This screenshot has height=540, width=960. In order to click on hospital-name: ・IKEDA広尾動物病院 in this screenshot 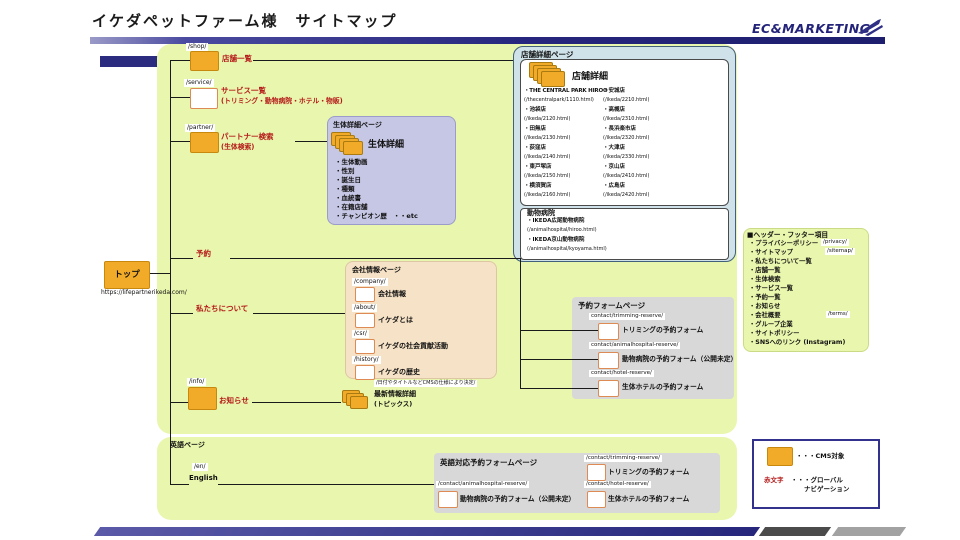, I will do `click(556, 221)`.